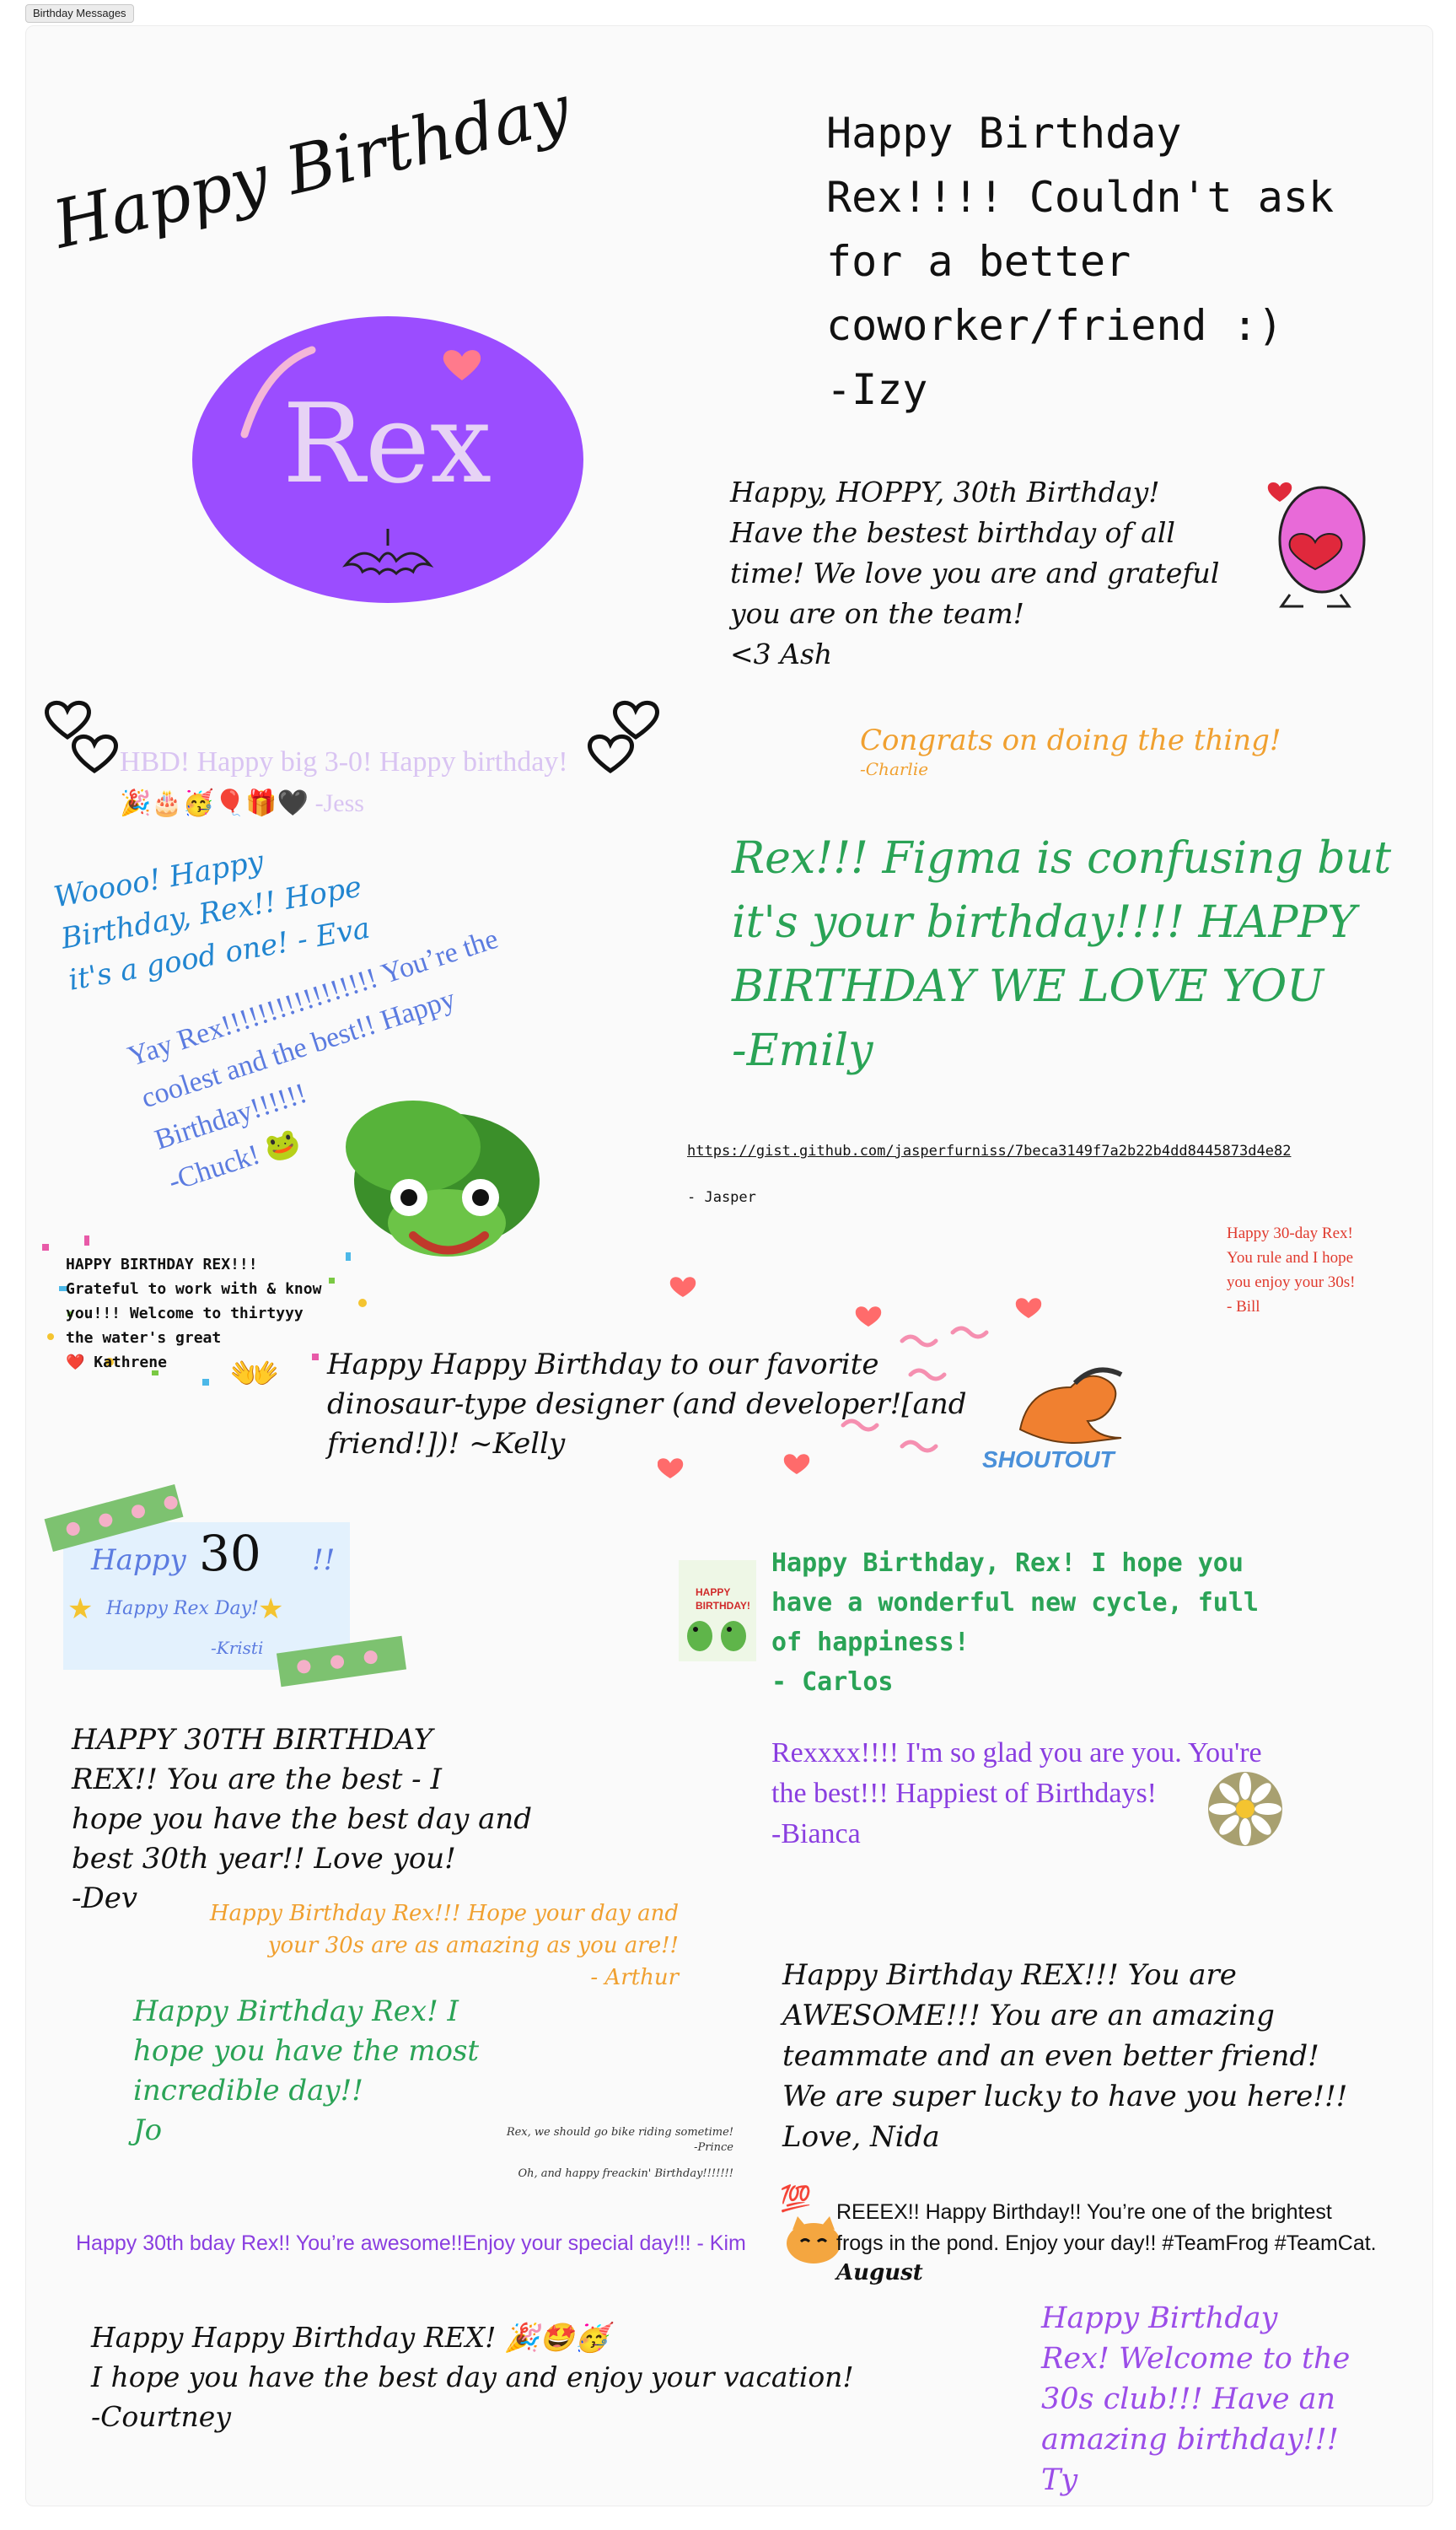  What do you see at coordinates (879, 2273) in the screenshot?
I see `note-august-signature: August` at bounding box center [879, 2273].